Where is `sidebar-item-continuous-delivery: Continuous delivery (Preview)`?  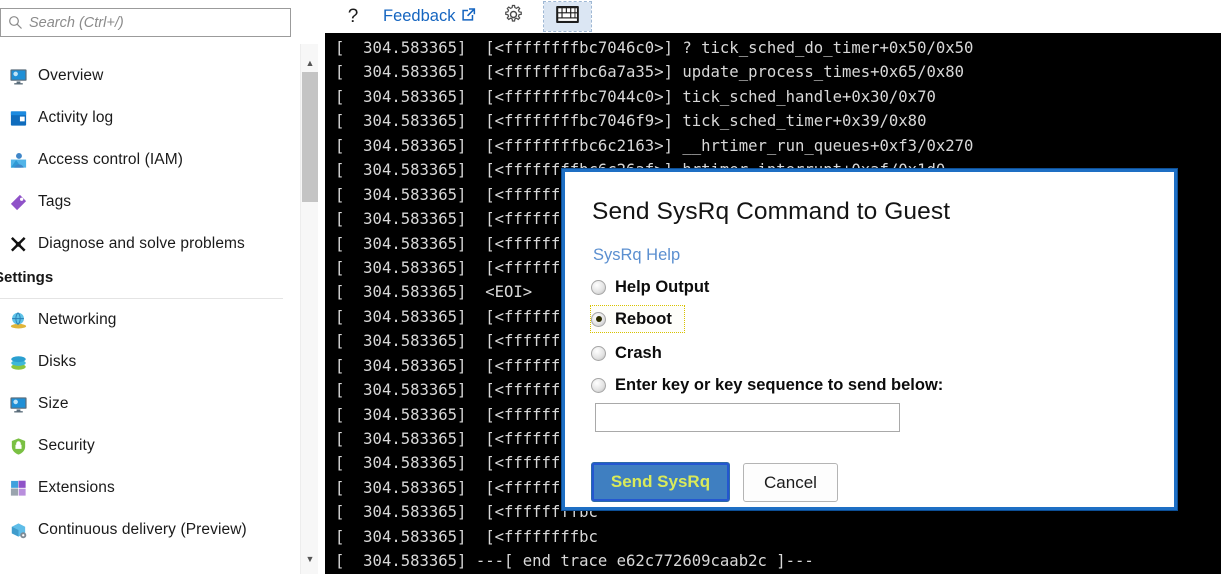
sidebar-item-continuous-delivery: Continuous delivery (Preview) is located at coordinates (145, 530).